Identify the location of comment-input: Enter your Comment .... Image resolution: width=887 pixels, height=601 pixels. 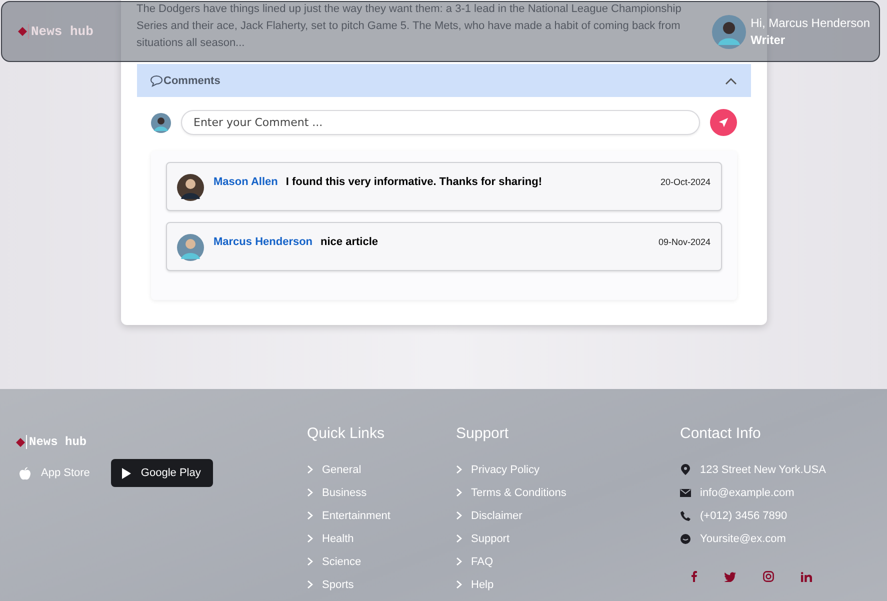
(440, 122).